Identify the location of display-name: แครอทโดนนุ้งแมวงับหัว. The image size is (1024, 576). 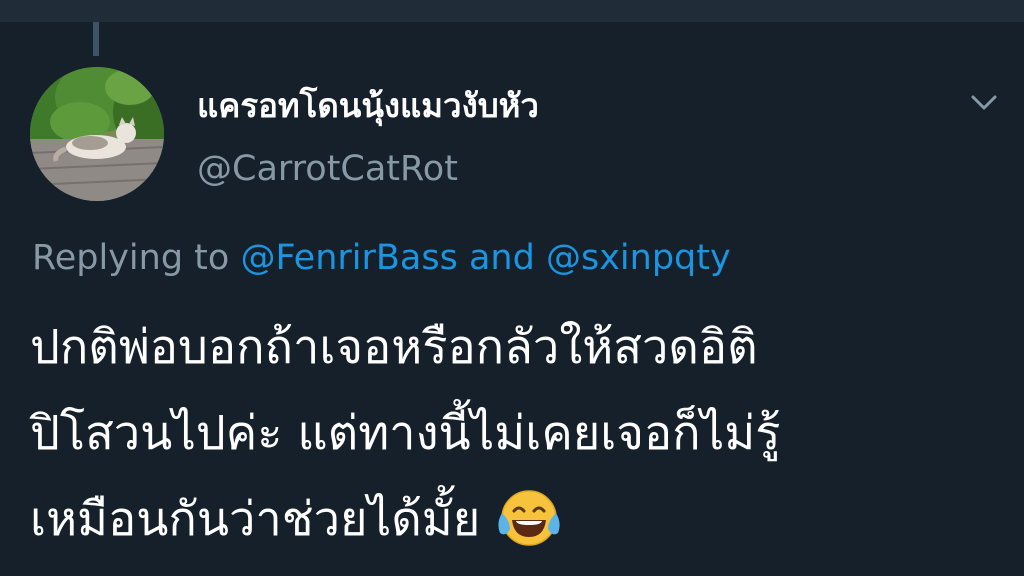
(368, 106).